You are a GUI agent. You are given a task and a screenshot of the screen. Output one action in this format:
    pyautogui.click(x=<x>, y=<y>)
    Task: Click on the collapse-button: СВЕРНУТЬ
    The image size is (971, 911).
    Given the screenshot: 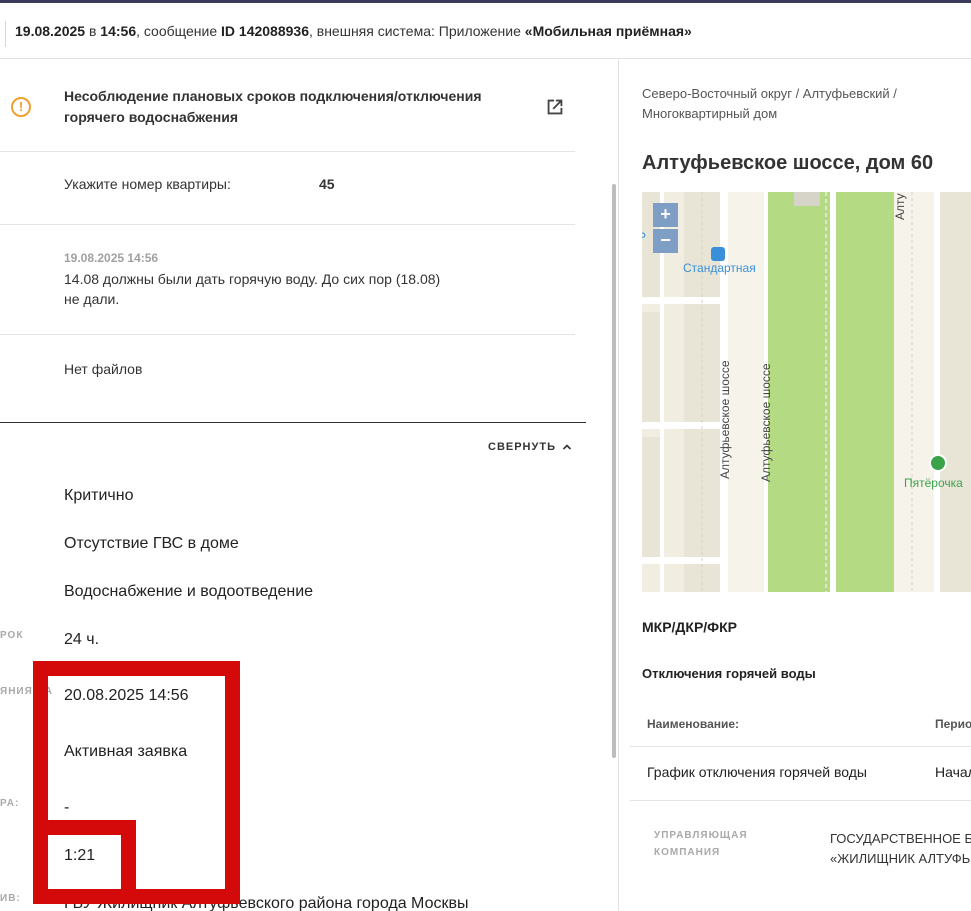 What is the action you would take?
    pyautogui.click(x=530, y=447)
    